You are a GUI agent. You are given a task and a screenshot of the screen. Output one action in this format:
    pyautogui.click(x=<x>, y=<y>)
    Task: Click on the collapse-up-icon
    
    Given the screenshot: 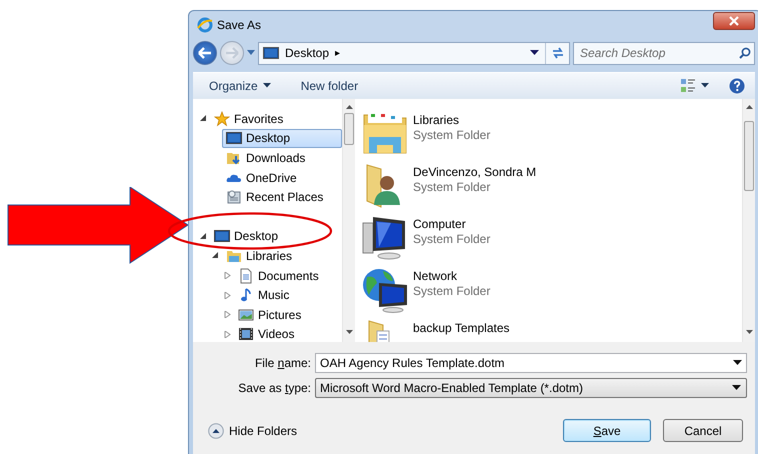 What is the action you would take?
    pyautogui.click(x=216, y=430)
    